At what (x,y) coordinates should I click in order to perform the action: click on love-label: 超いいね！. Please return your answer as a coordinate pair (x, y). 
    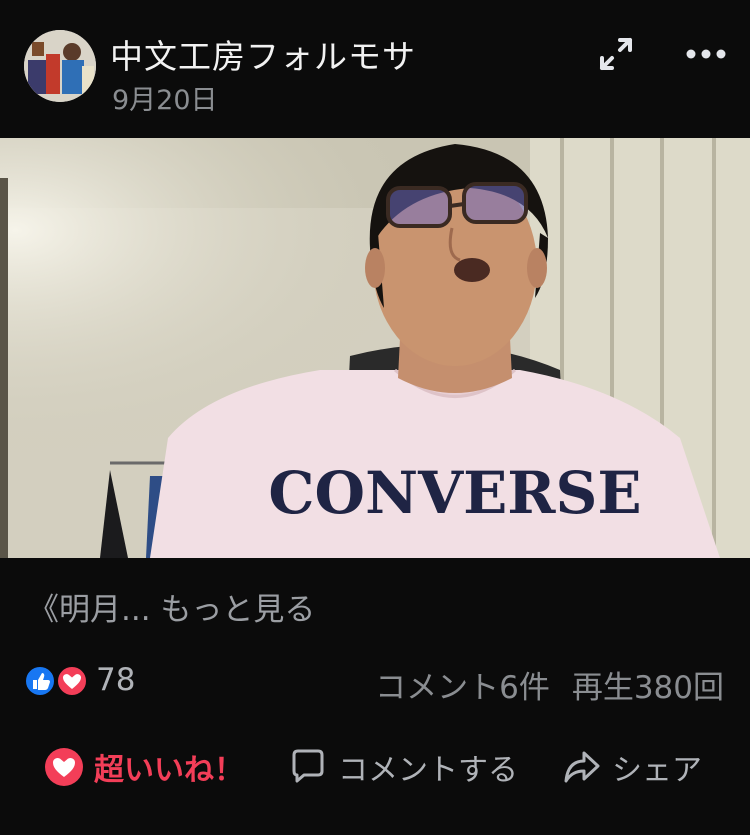
    Looking at the image, I should click on (169, 770).